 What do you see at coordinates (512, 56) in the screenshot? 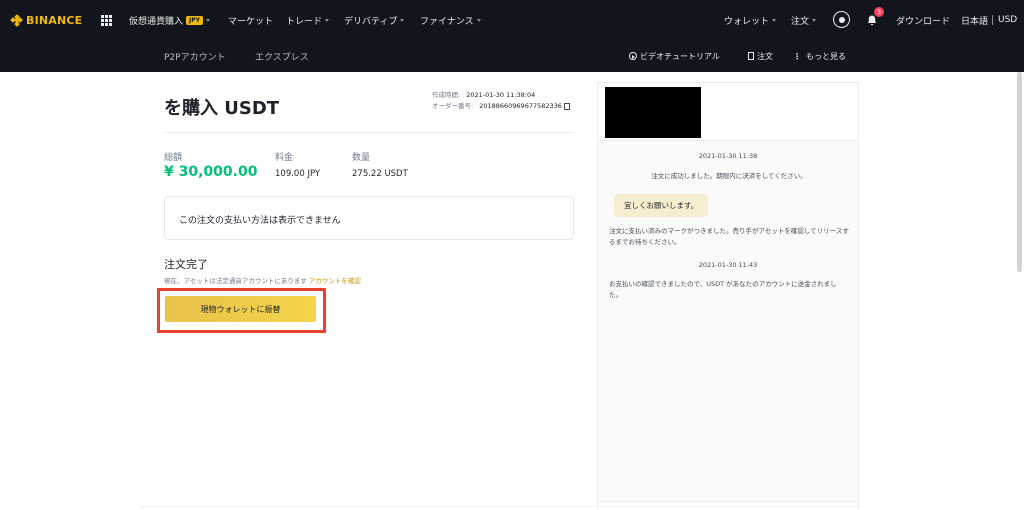
I see `sub-navbar: P2Pアカウント エクスプレス ビデオチュートリアル 注文 ⋮ もっと見る` at bounding box center [512, 56].